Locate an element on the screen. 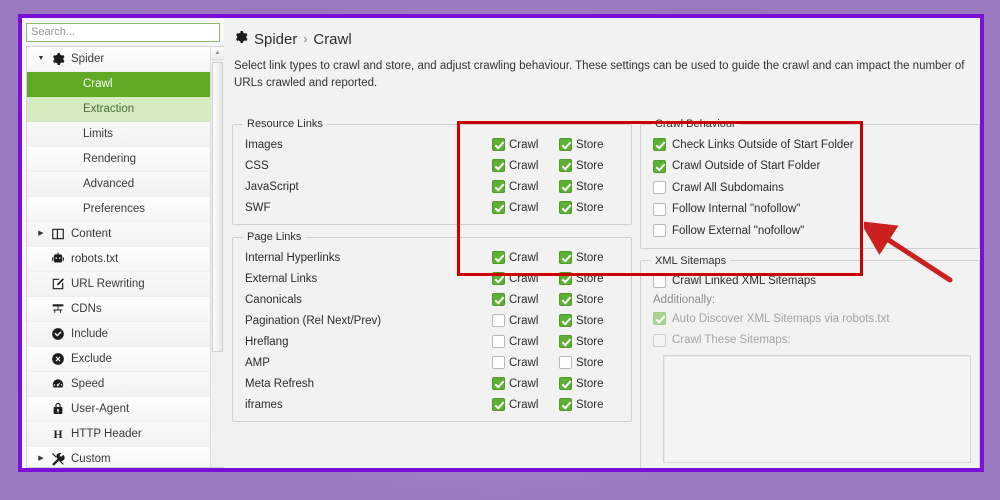  resource-store-group-css: Store is located at coordinates (591, 165).